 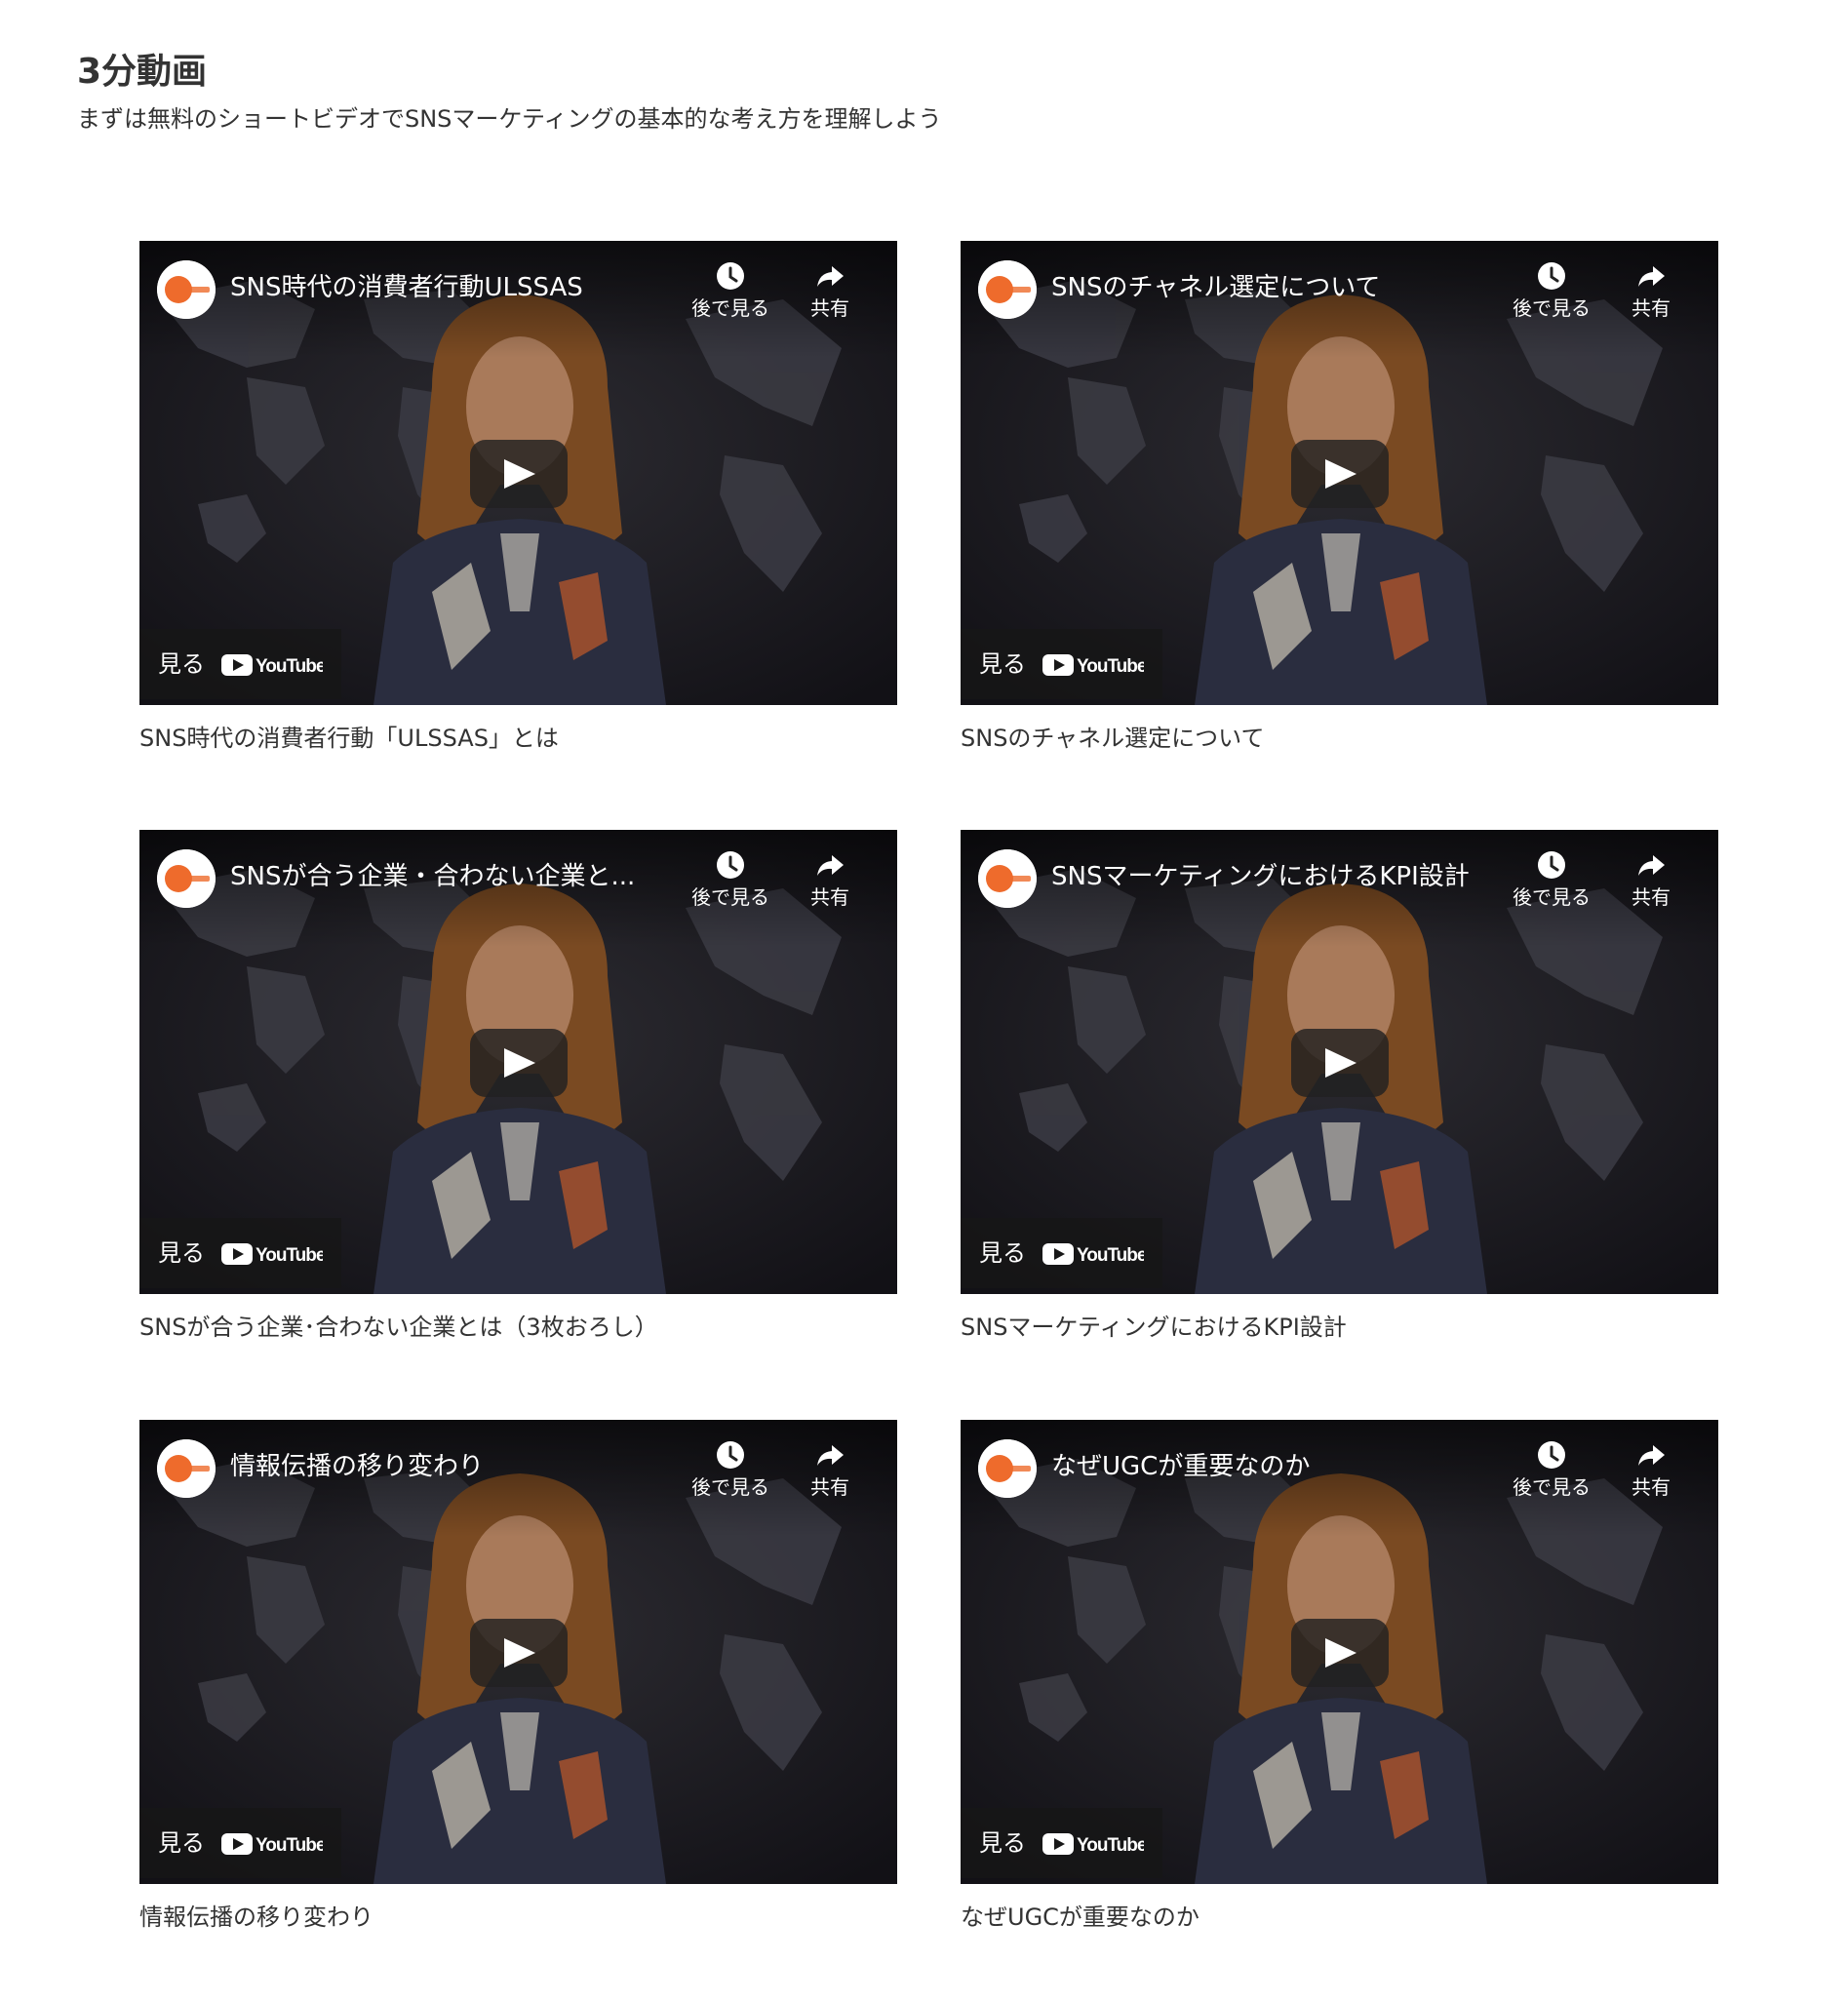 I want to click on video-card-5: 情報伝播の移り変わり 後で見る 共有 見る YouTube 情報伝播の移り変わり, so click(x=518, y=1677).